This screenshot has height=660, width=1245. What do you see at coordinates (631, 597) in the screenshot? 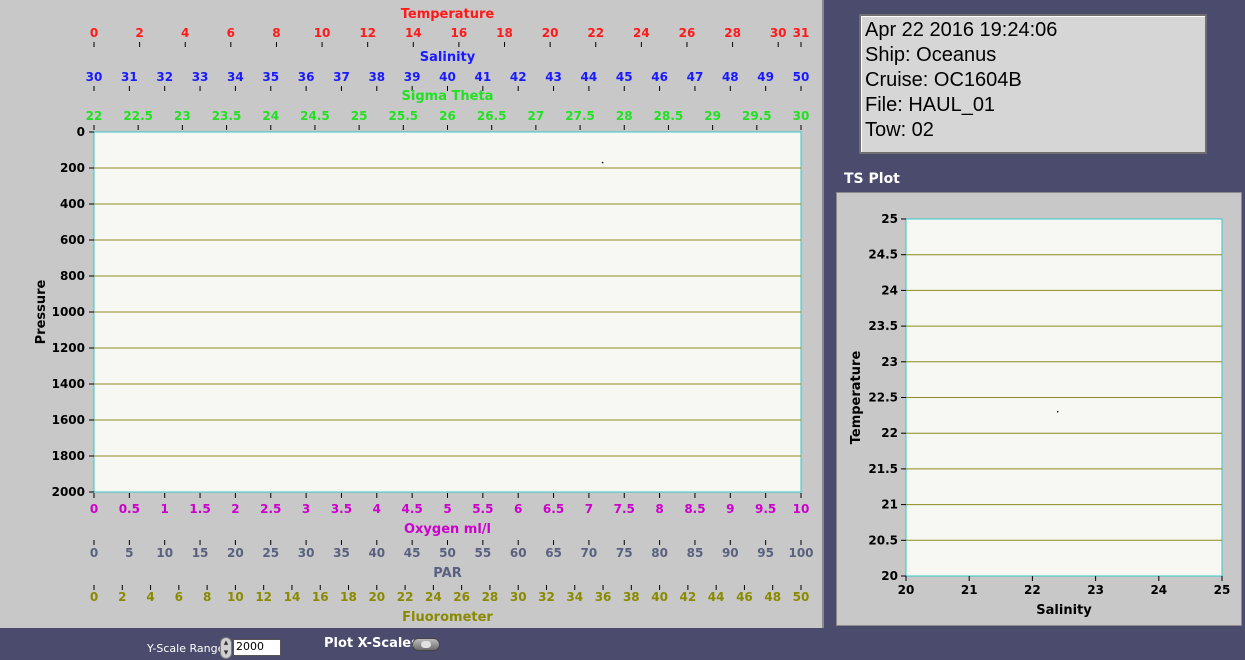
I see `x-tick-label: 38` at bounding box center [631, 597].